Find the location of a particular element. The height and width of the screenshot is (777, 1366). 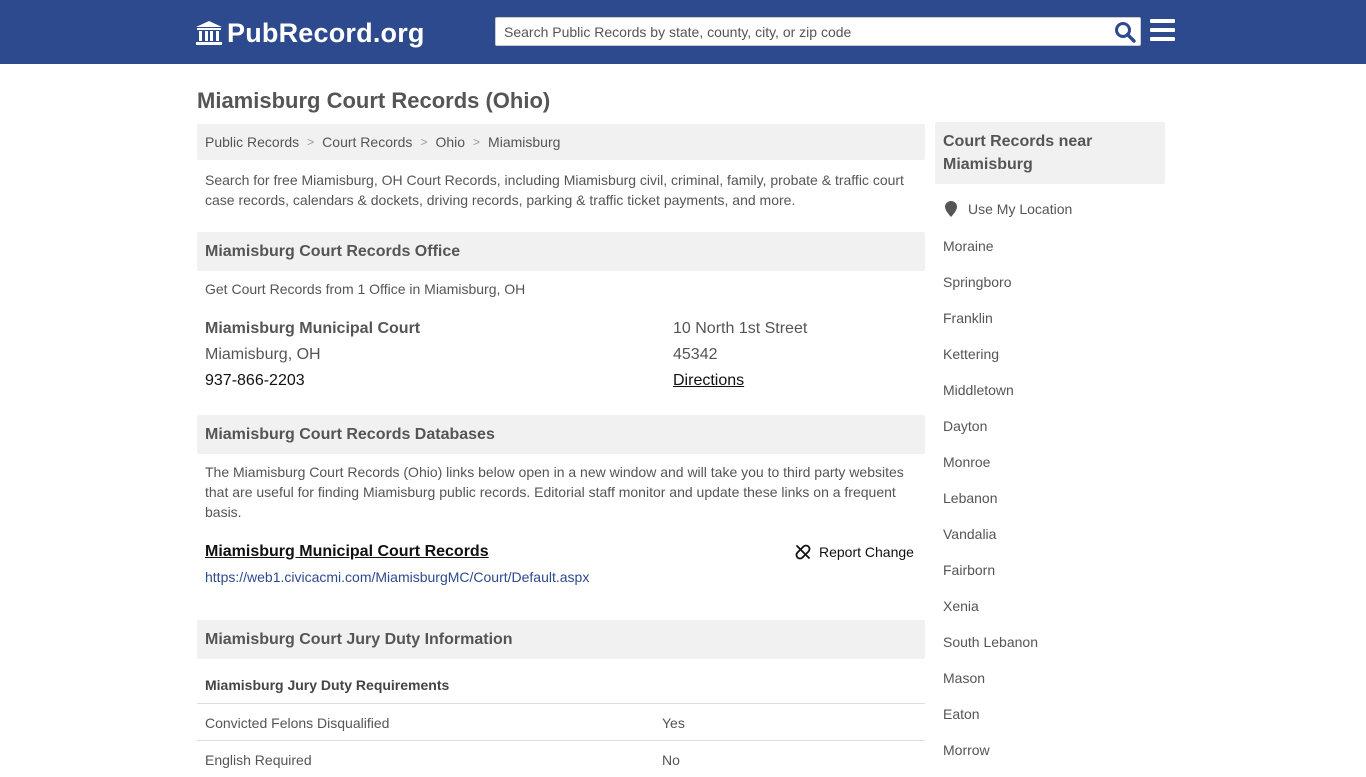

sidebar-city-link: Vandalia is located at coordinates (969, 534).